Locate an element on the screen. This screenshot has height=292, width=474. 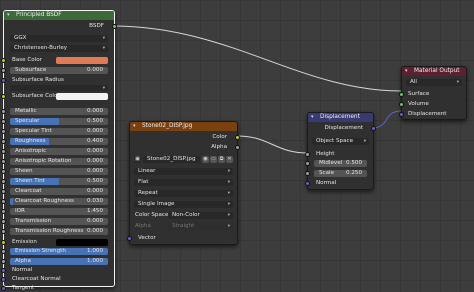
sheen-socket is located at coordinates (3, 171).